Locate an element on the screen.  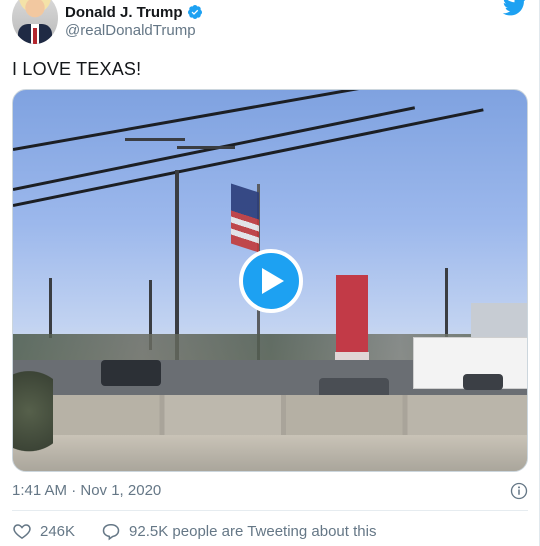
divider is located at coordinates (270, 510).